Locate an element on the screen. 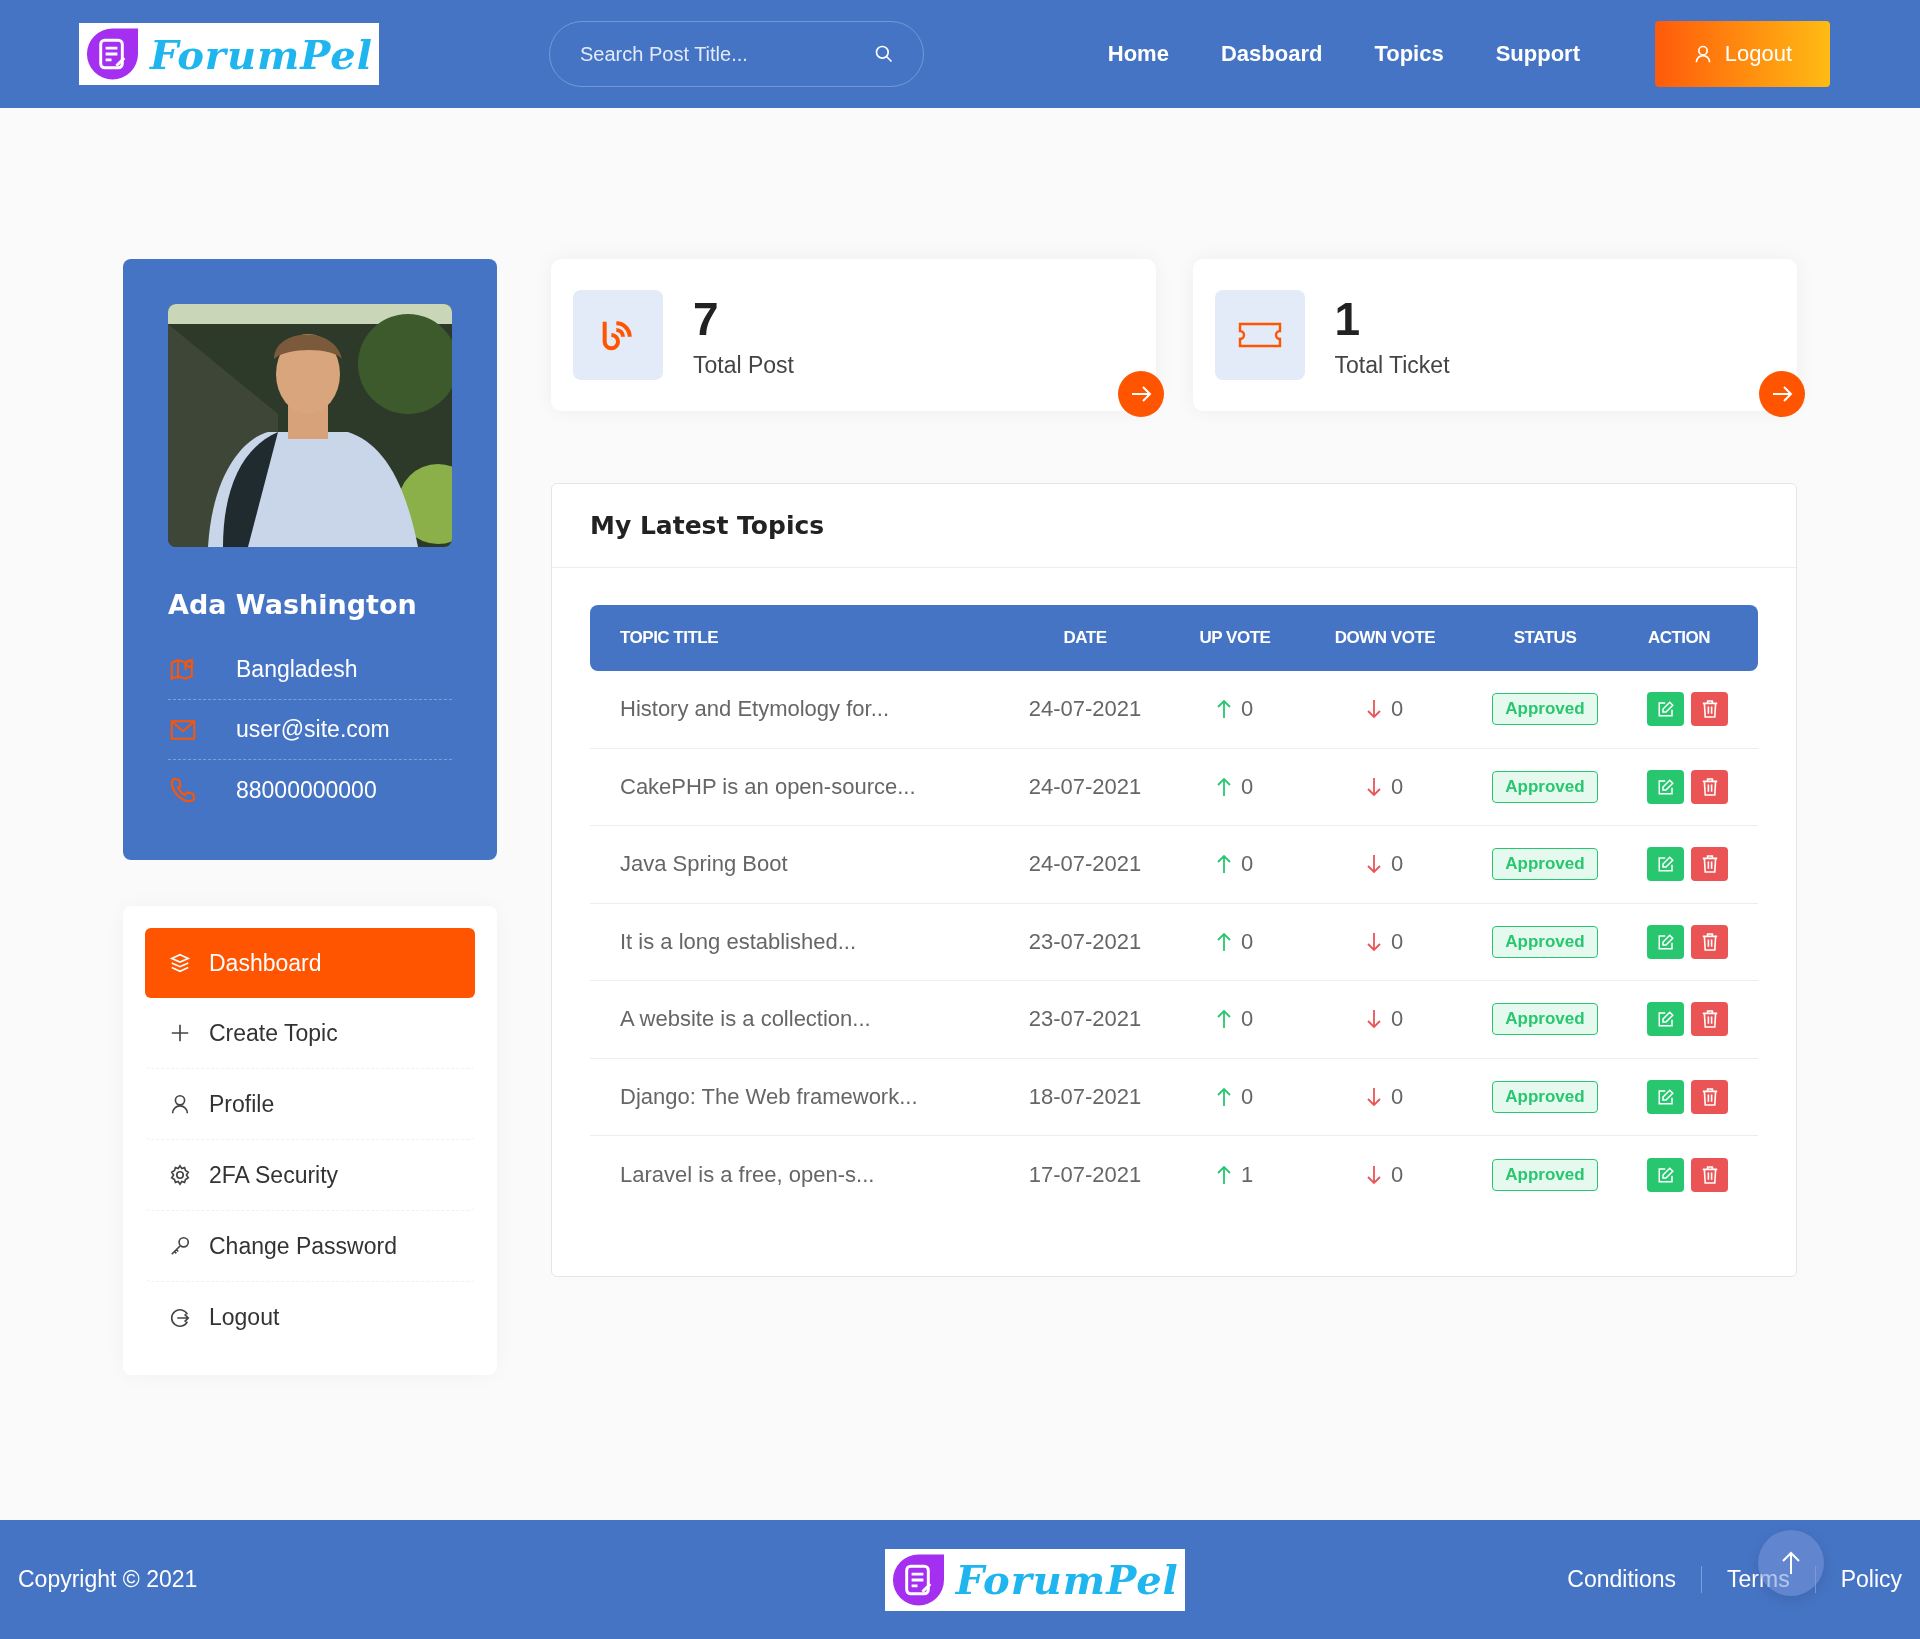 This screenshot has width=1920, height=1639. menu-item: Logout is located at coordinates (310, 1317).